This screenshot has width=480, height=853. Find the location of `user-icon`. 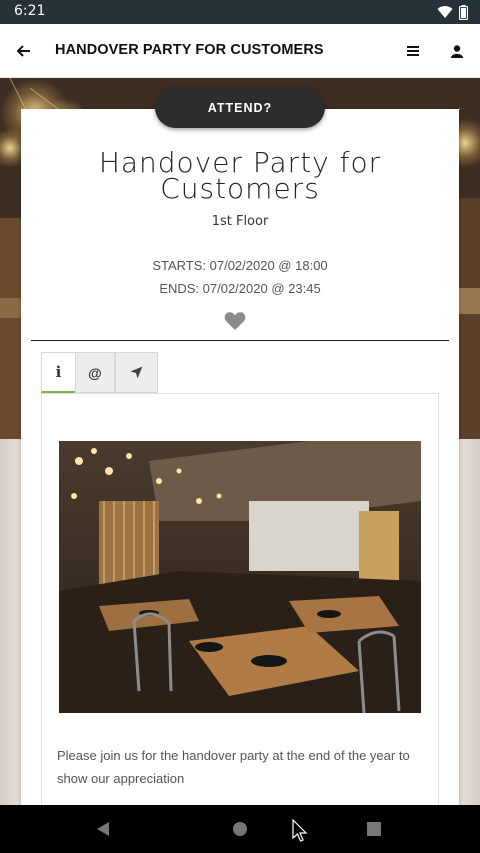

user-icon is located at coordinates (457, 51).